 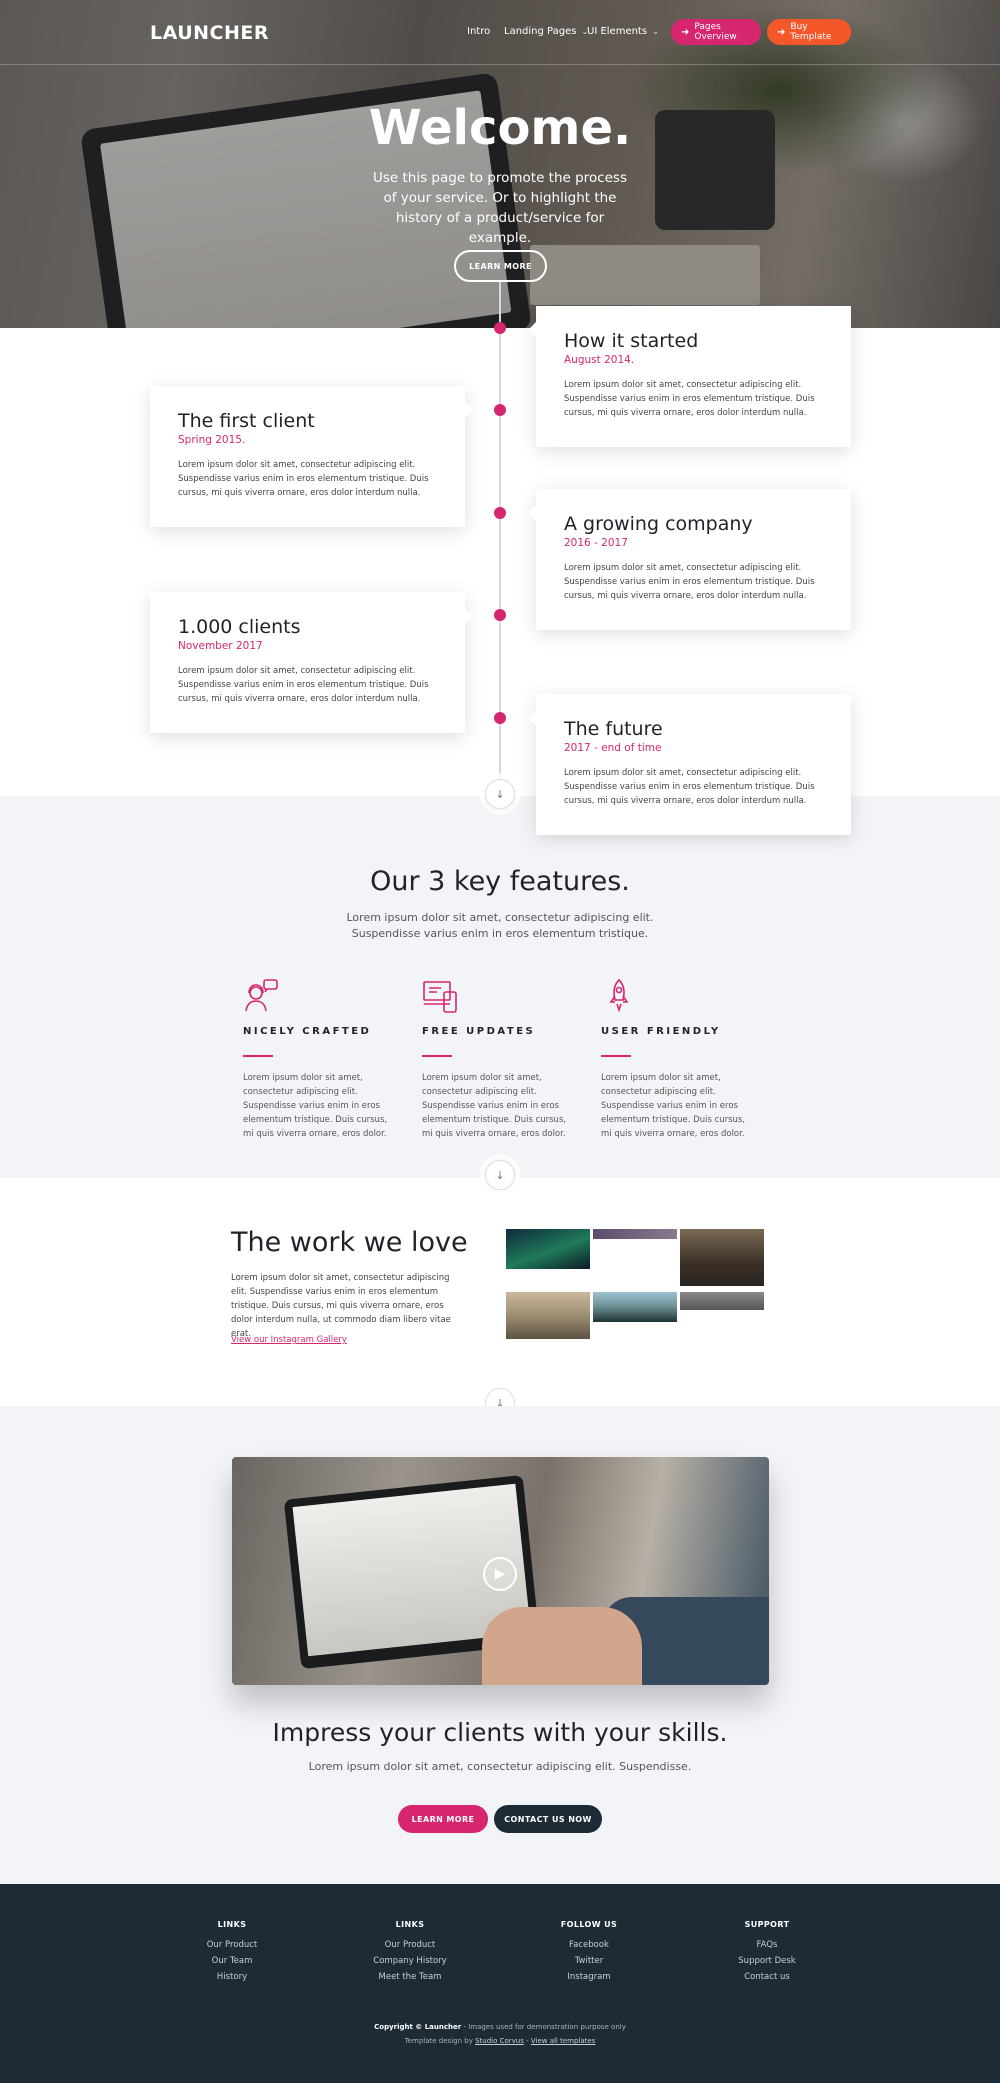 I want to click on features-title: Our 3 key features., so click(x=500, y=881).